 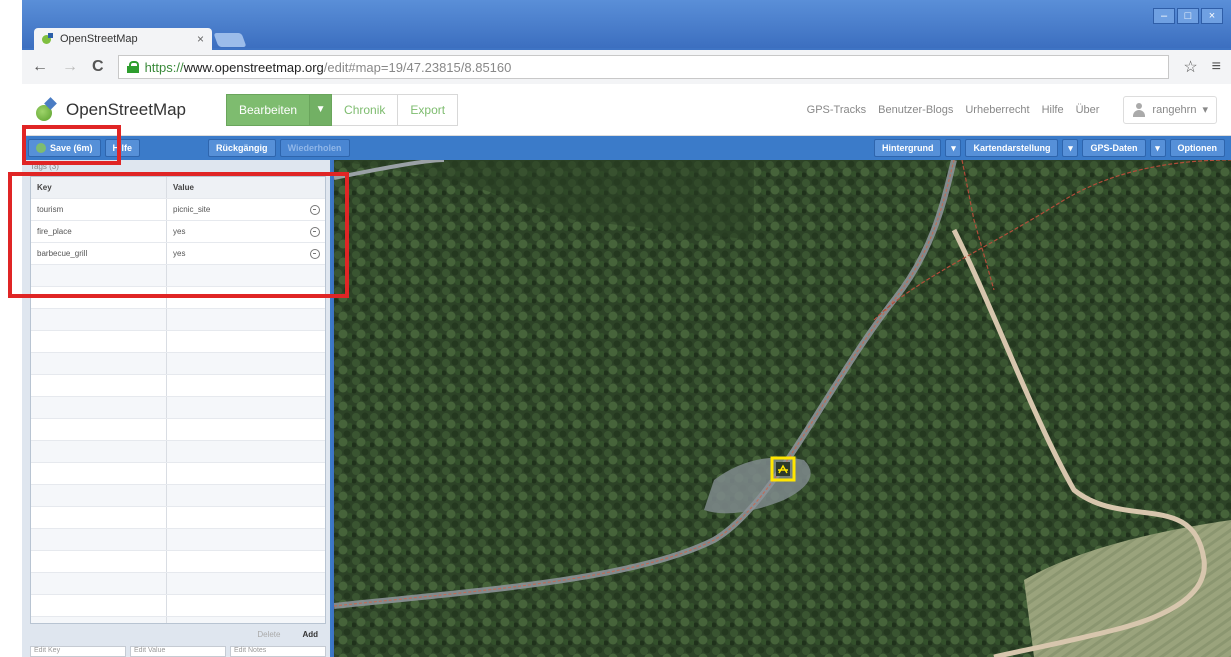 I want to click on export-button: Export, so click(x=428, y=109).